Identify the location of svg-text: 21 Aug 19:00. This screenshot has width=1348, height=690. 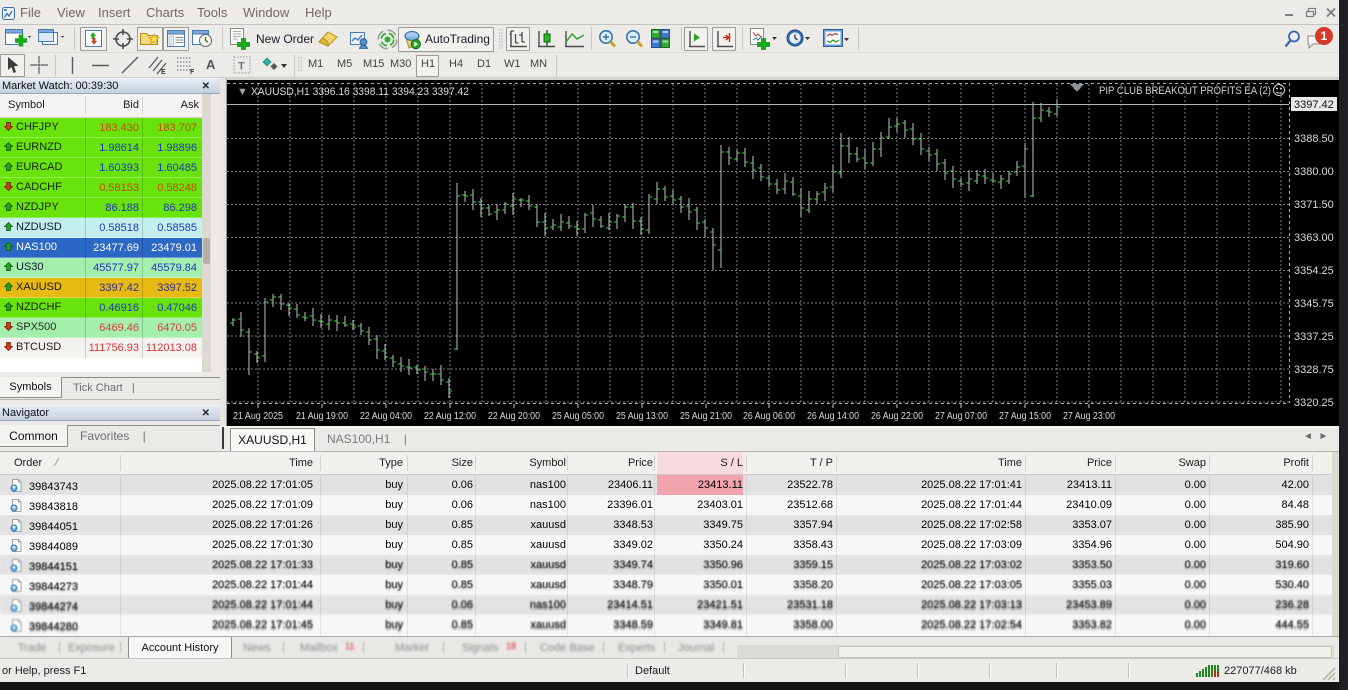
(322, 416).